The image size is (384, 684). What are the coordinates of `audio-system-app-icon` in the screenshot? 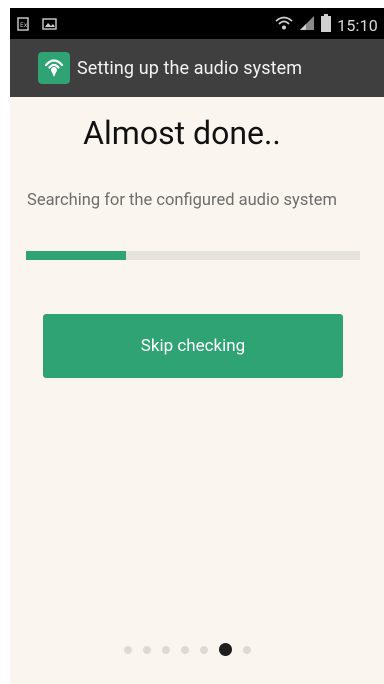 It's located at (54, 68).